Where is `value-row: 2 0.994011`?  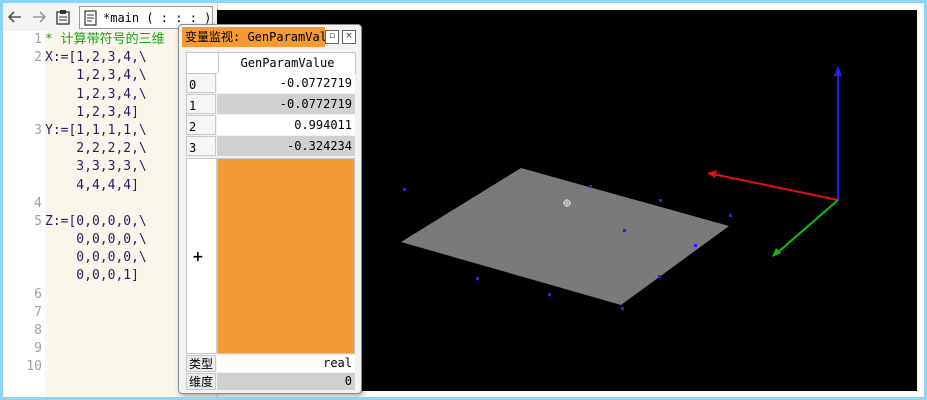
value-row: 2 0.994011 is located at coordinates (271, 125).